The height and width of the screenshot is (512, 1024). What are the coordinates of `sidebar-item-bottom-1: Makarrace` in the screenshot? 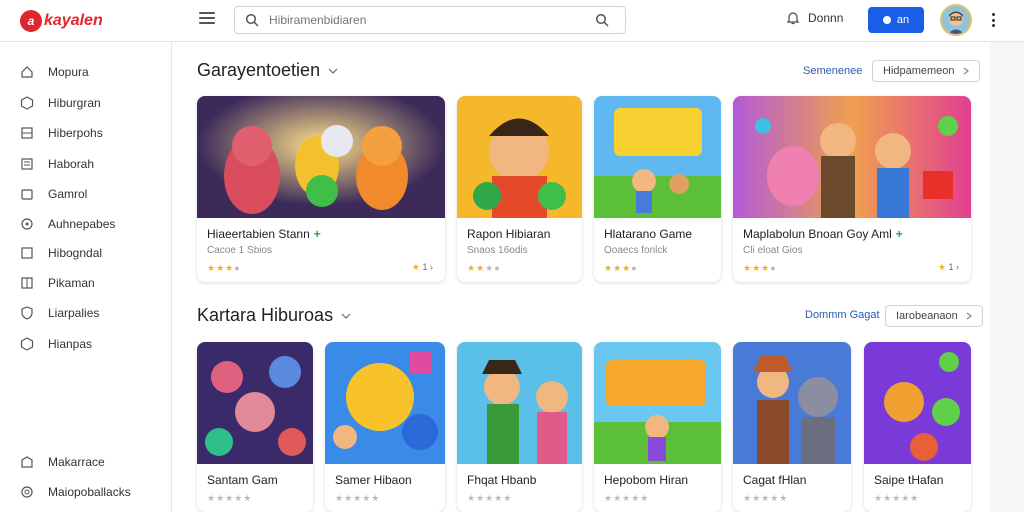 It's located at (62, 462).